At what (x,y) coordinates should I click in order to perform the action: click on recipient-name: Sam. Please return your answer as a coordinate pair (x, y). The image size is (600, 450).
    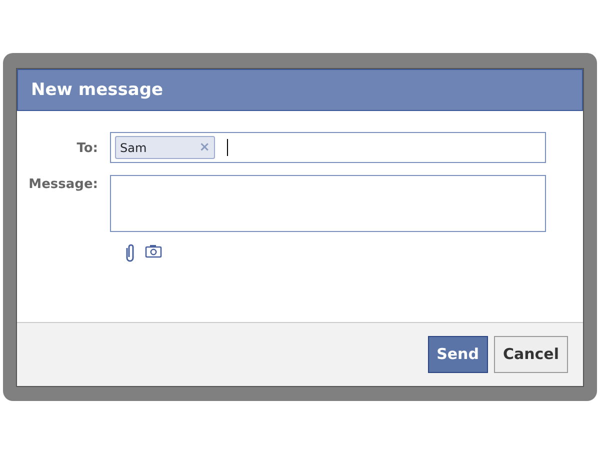
    Looking at the image, I should click on (133, 148).